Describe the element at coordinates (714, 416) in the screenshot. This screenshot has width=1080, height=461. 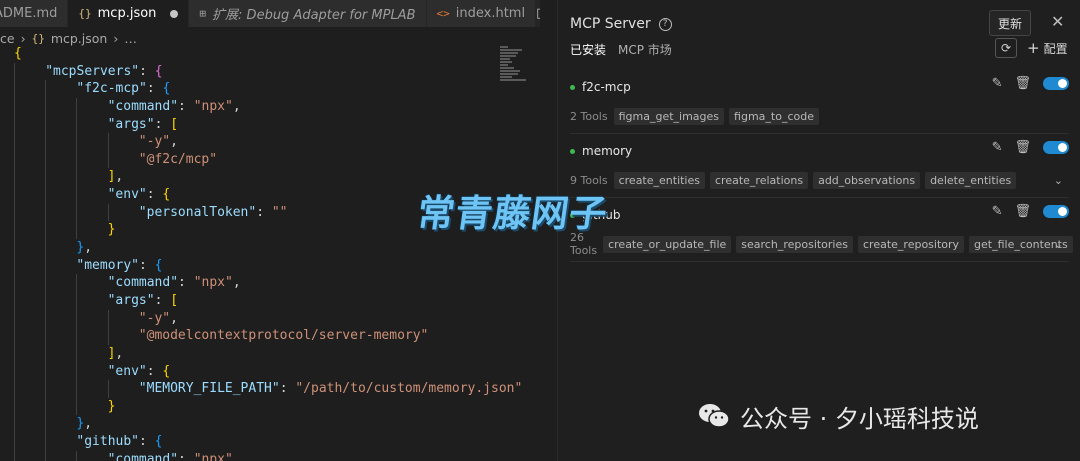
I see `wechat-icon` at that location.